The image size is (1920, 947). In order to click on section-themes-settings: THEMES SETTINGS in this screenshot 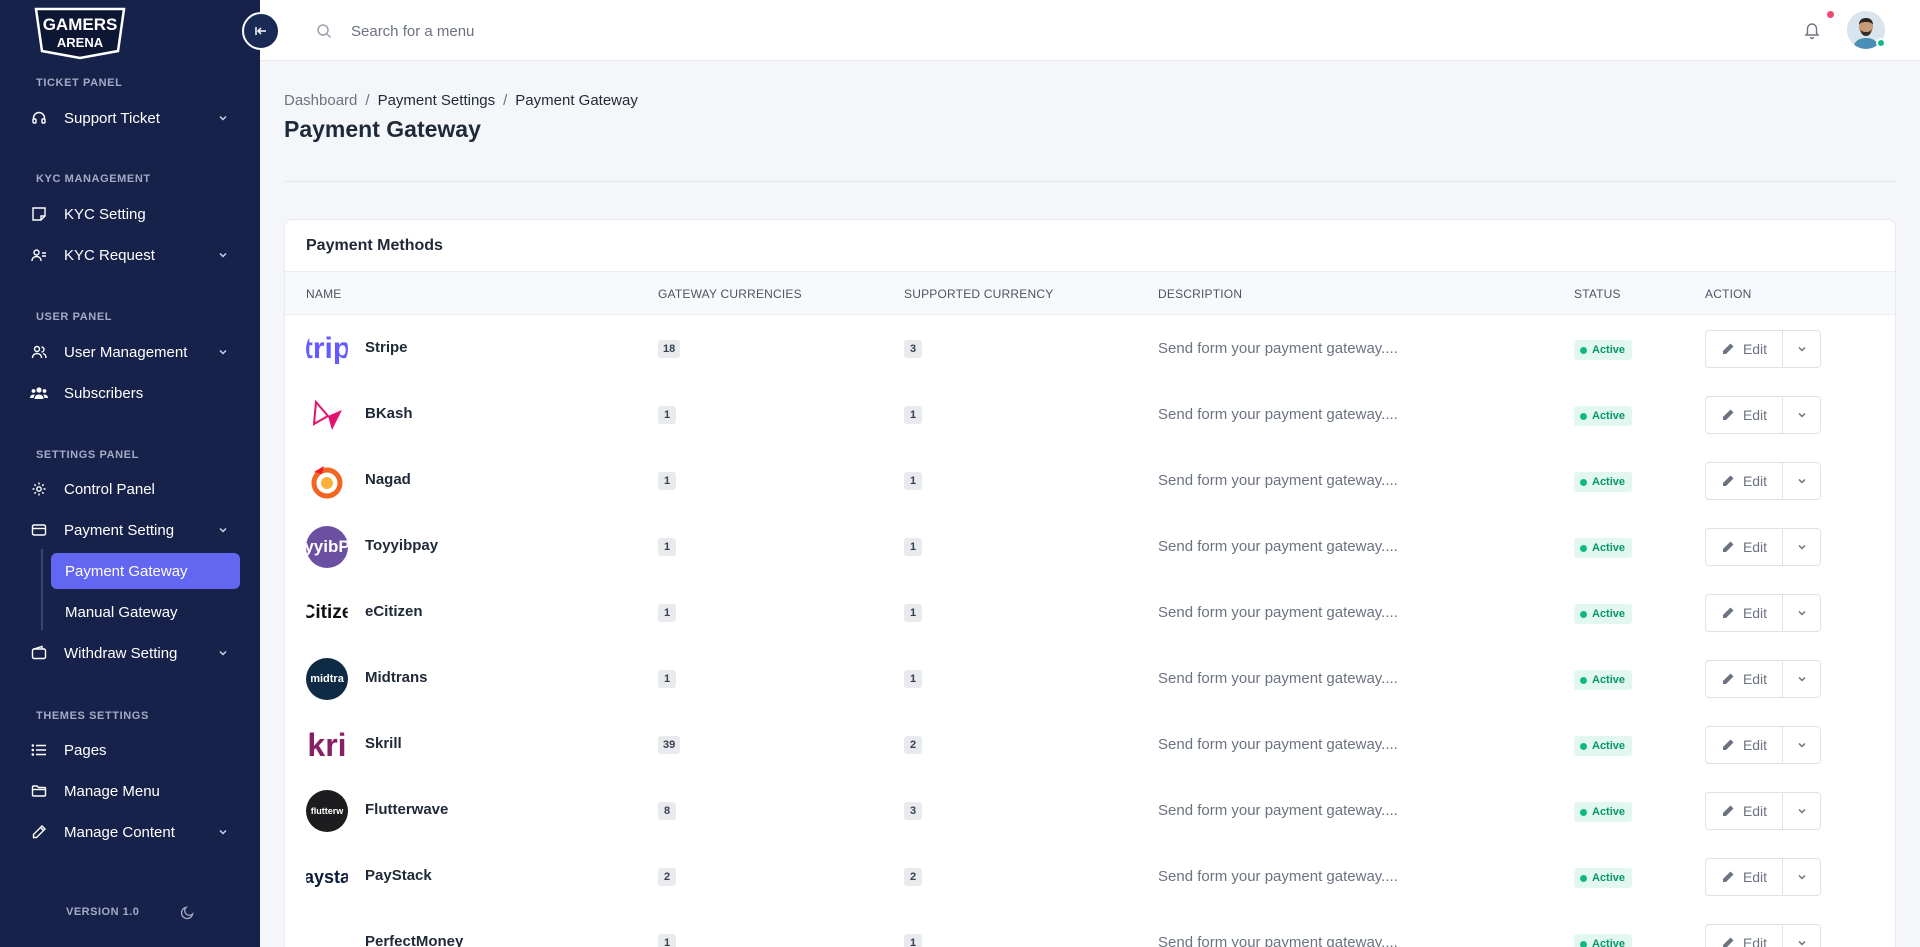, I will do `click(92, 716)`.